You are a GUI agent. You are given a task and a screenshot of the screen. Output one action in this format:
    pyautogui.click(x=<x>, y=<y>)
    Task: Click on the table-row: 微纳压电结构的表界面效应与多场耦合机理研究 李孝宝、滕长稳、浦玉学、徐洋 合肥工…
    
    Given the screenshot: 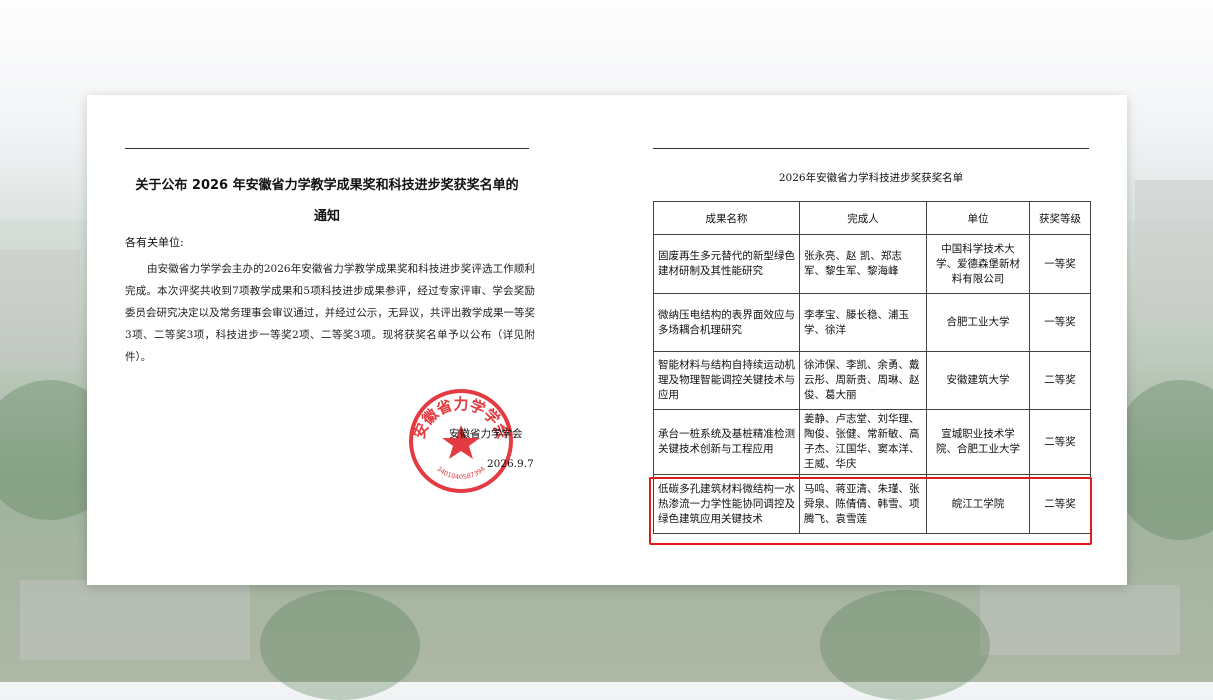 What is the action you would take?
    pyautogui.click(x=872, y=322)
    